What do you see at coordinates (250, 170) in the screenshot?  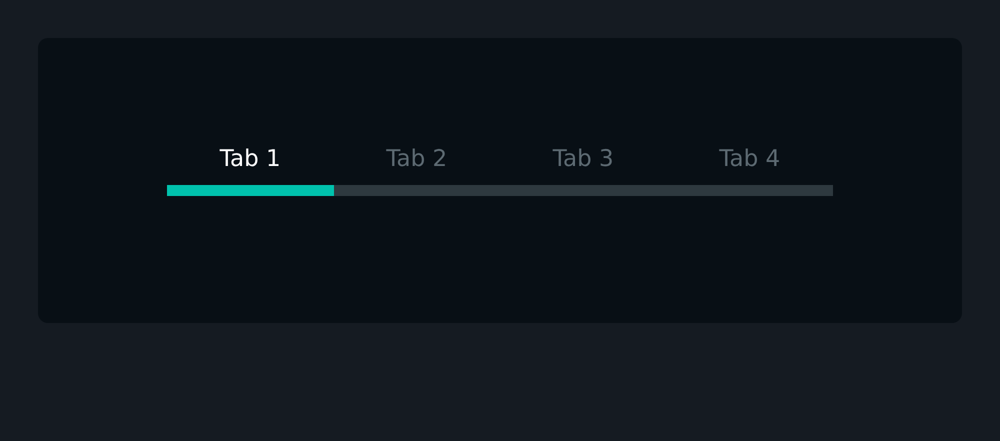 I see `tab: Tab 1` at bounding box center [250, 170].